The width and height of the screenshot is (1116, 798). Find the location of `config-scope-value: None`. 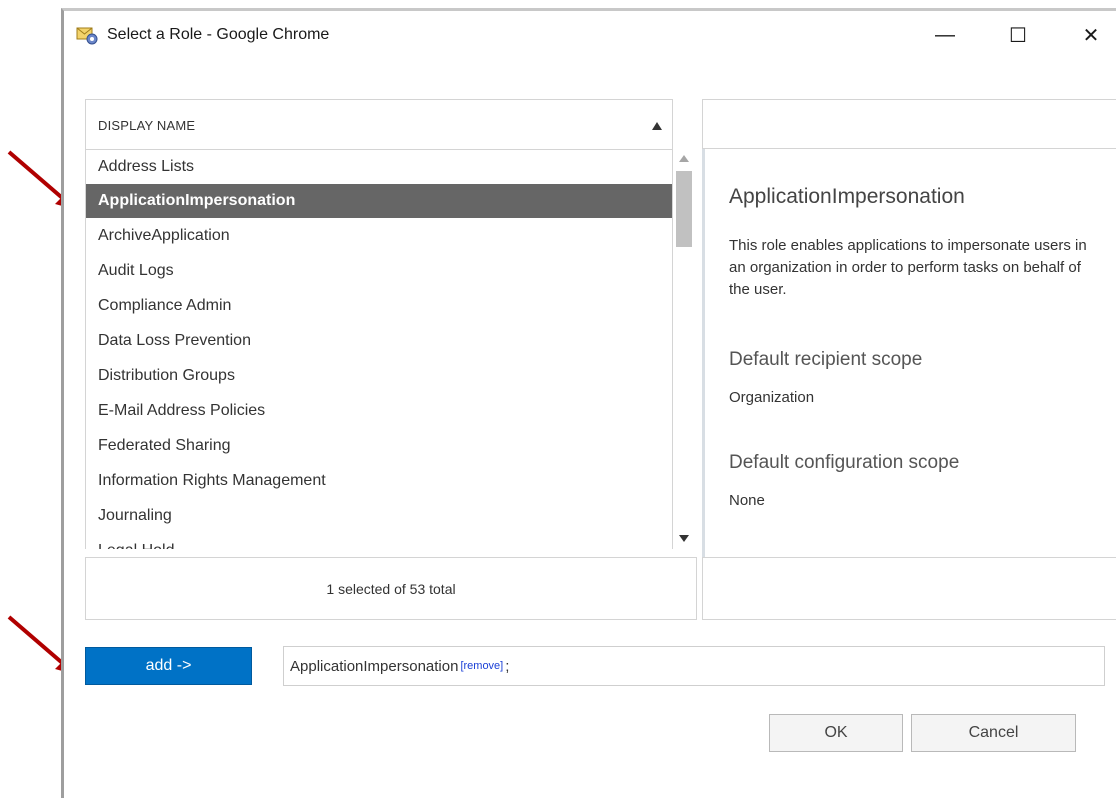

config-scope-value: None is located at coordinates (747, 500).